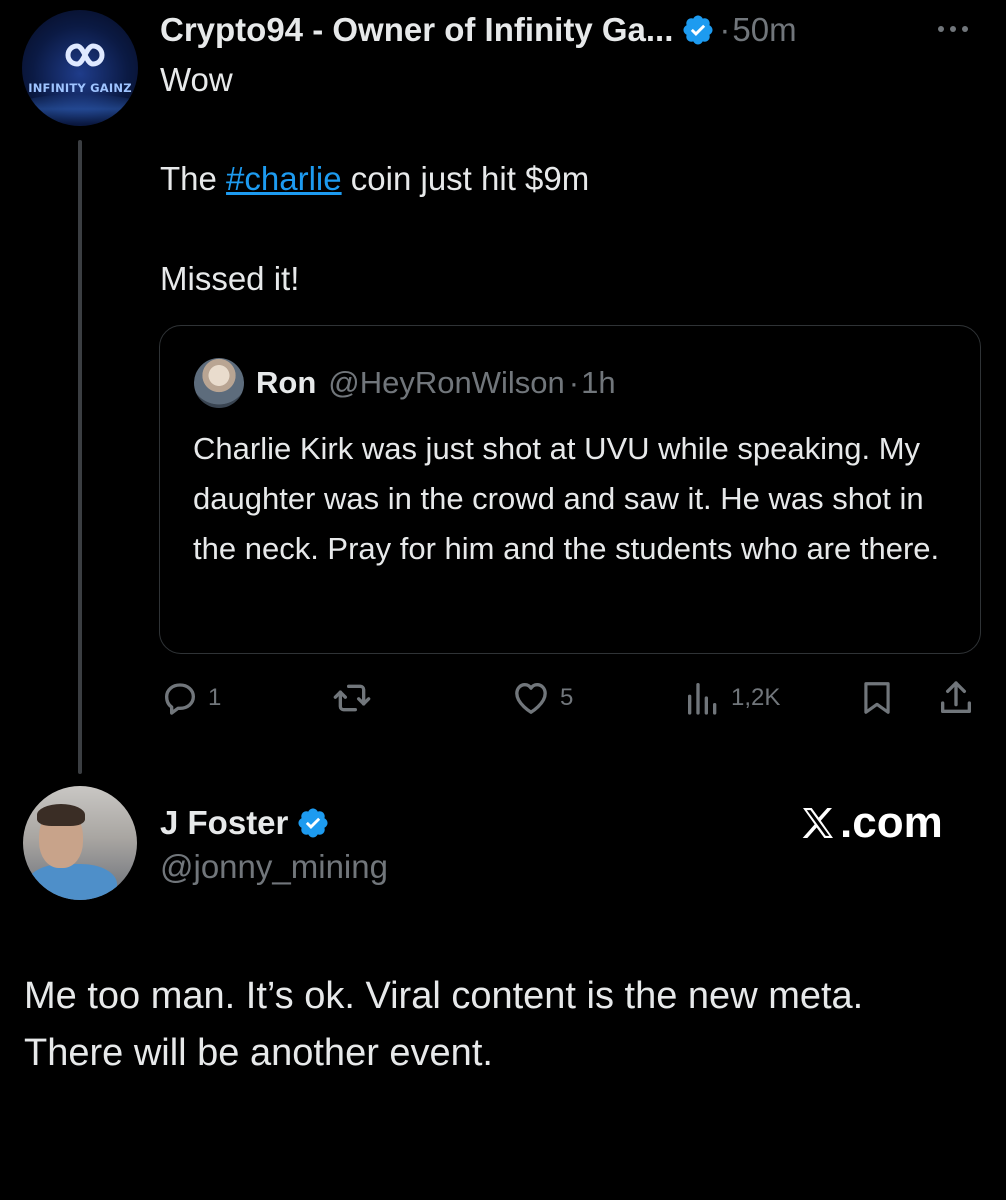 The height and width of the screenshot is (1200, 1006). What do you see at coordinates (180, 699) in the screenshot?
I see `reply-icon` at bounding box center [180, 699].